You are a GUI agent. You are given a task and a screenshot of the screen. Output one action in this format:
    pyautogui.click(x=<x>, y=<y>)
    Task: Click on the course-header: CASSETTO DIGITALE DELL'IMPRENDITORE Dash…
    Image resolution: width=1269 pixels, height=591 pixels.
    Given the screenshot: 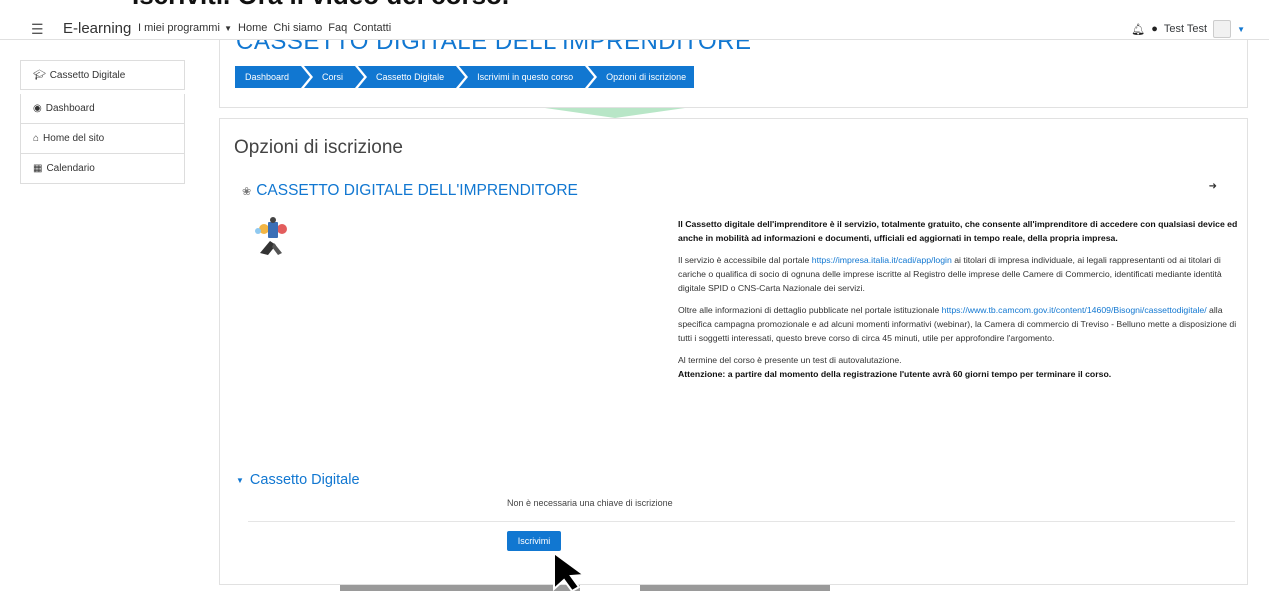 What is the action you would take?
    pyautogui.click(x=733, y=74)
    